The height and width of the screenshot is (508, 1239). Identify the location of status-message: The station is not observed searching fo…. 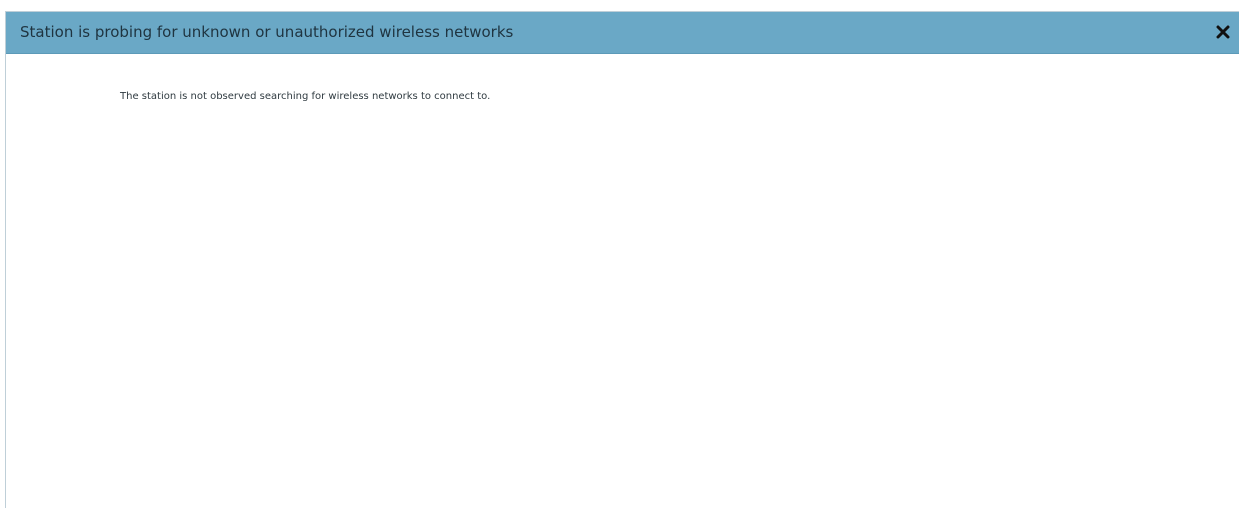
(305, 96).